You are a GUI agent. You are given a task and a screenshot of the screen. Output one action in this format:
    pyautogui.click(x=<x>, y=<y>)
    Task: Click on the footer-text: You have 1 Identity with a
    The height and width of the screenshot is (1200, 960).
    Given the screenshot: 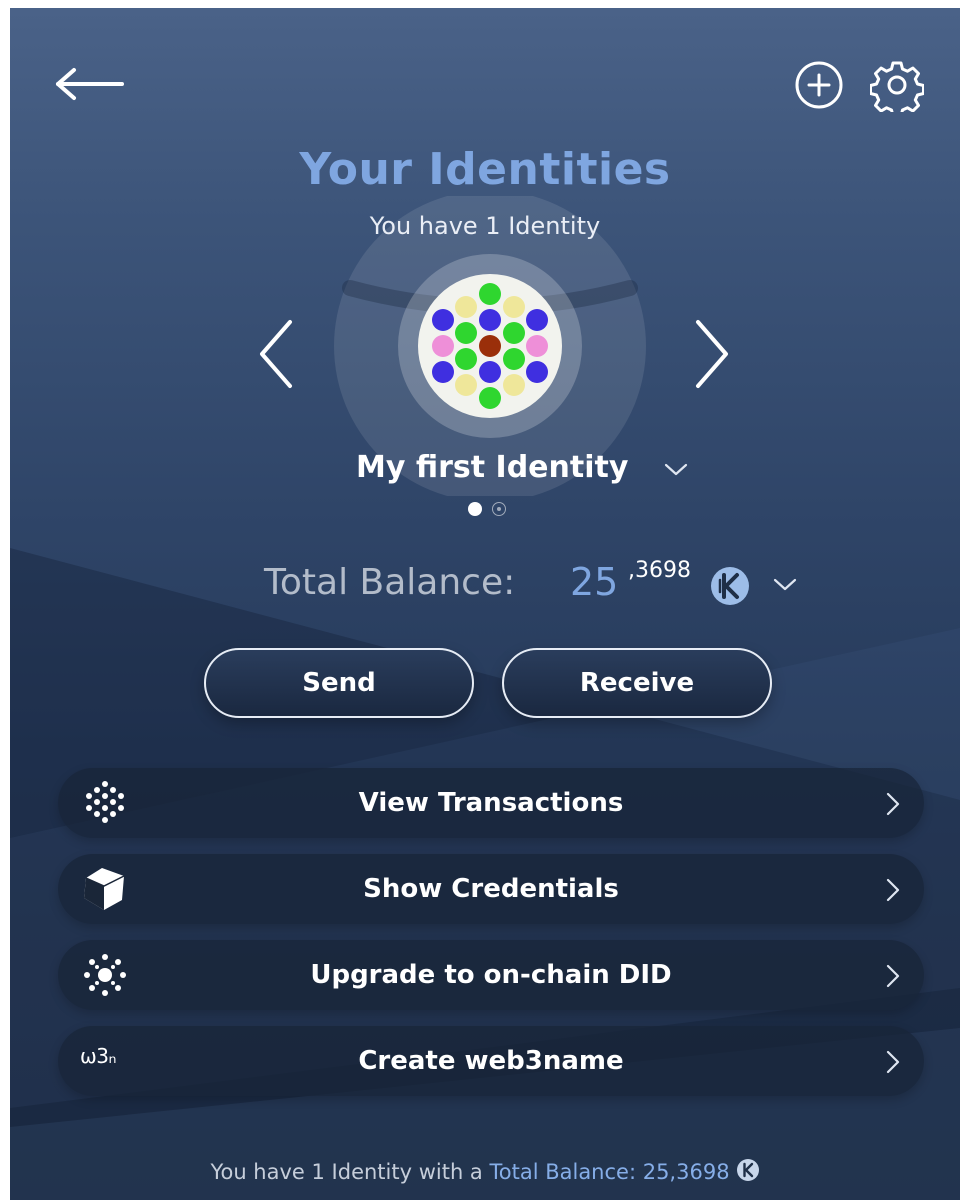 What is the action you would take?
    pyautogui.click(x=350, y=1172)
    